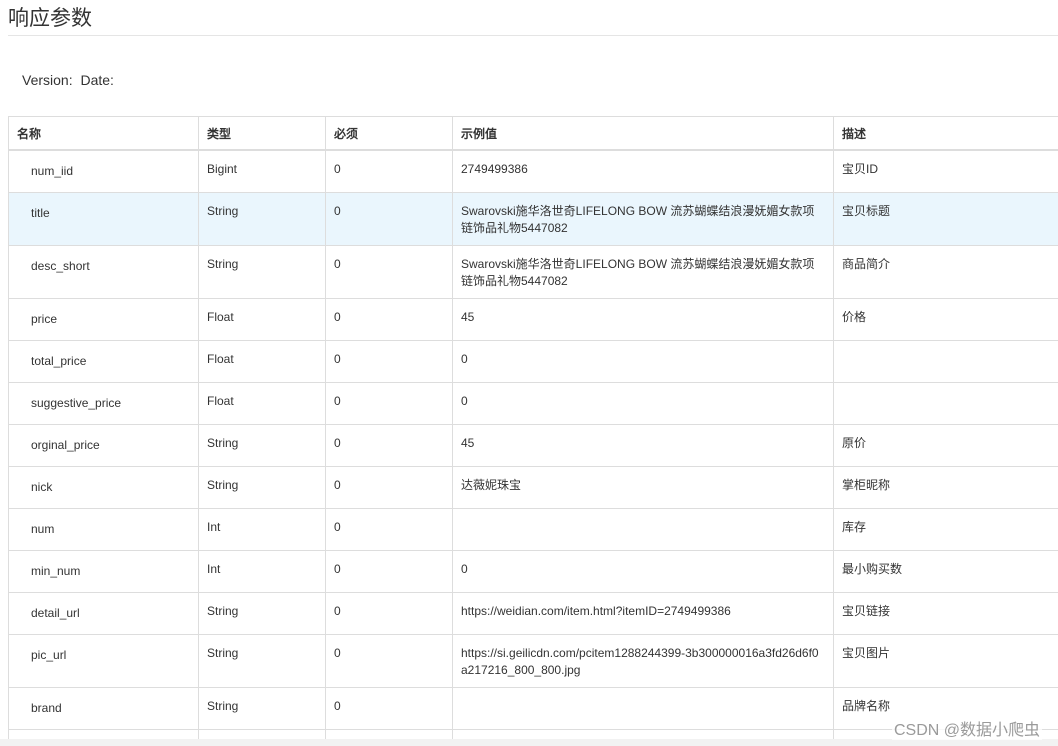 Image resolution: width=1058 pixels, height=746 pixels. I want to click on param-description: 宝贝标题, so click(945, 219).